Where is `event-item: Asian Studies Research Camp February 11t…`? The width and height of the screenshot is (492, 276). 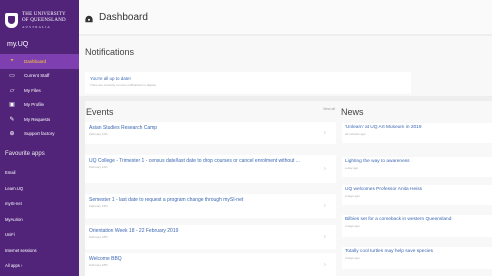 event-item: Asian Studies Research Camp February 11t… is located at coordinates (210, 133).